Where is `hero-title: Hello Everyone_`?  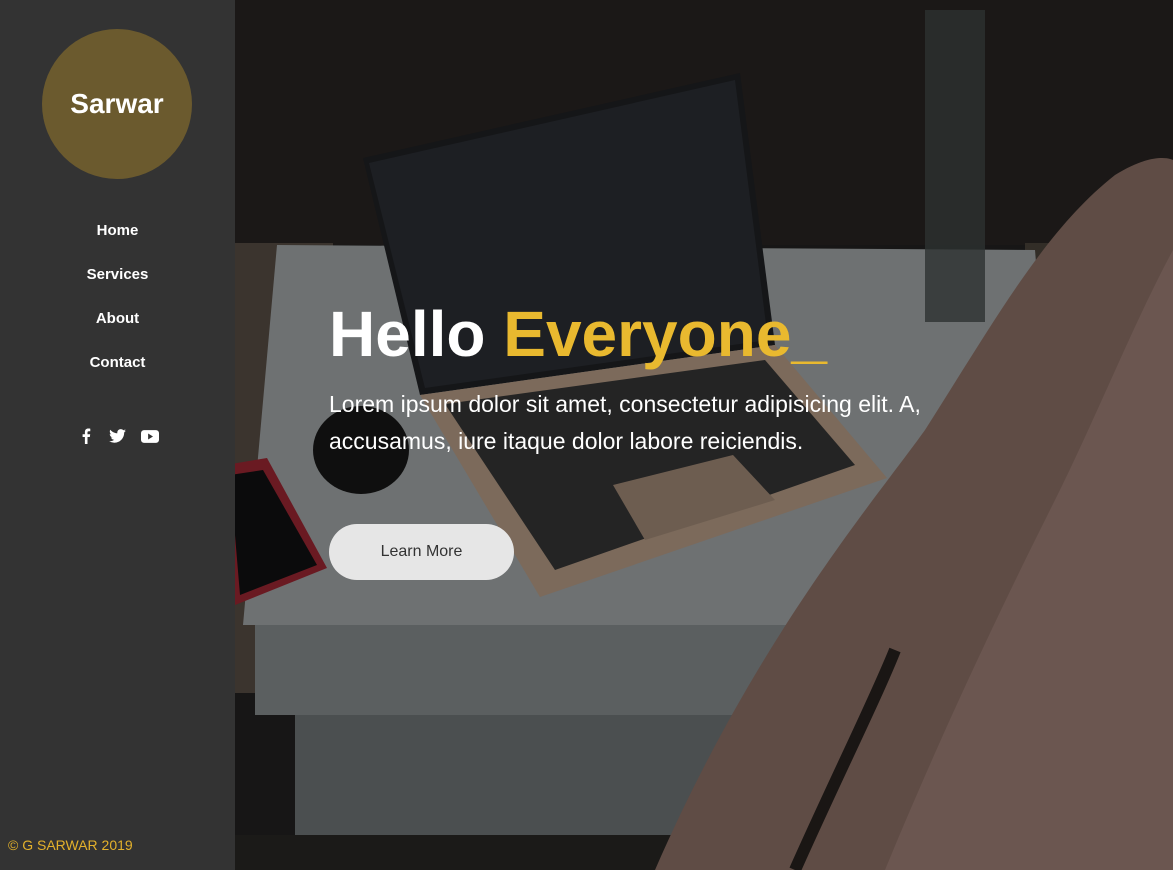
hero-title: Hello Everyone_ is located at coordinates (679, 334).